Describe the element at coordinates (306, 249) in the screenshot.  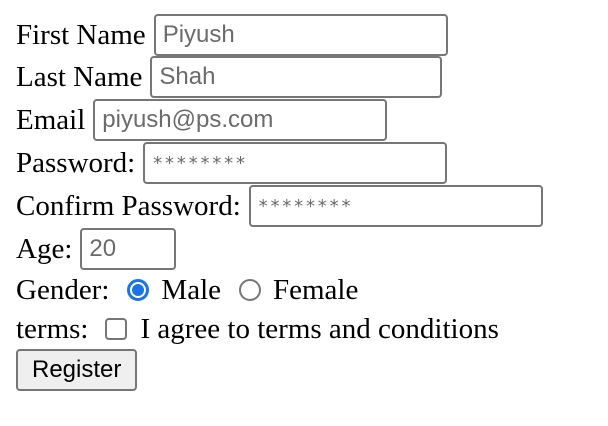
I see `age-row: Age:` at that location.